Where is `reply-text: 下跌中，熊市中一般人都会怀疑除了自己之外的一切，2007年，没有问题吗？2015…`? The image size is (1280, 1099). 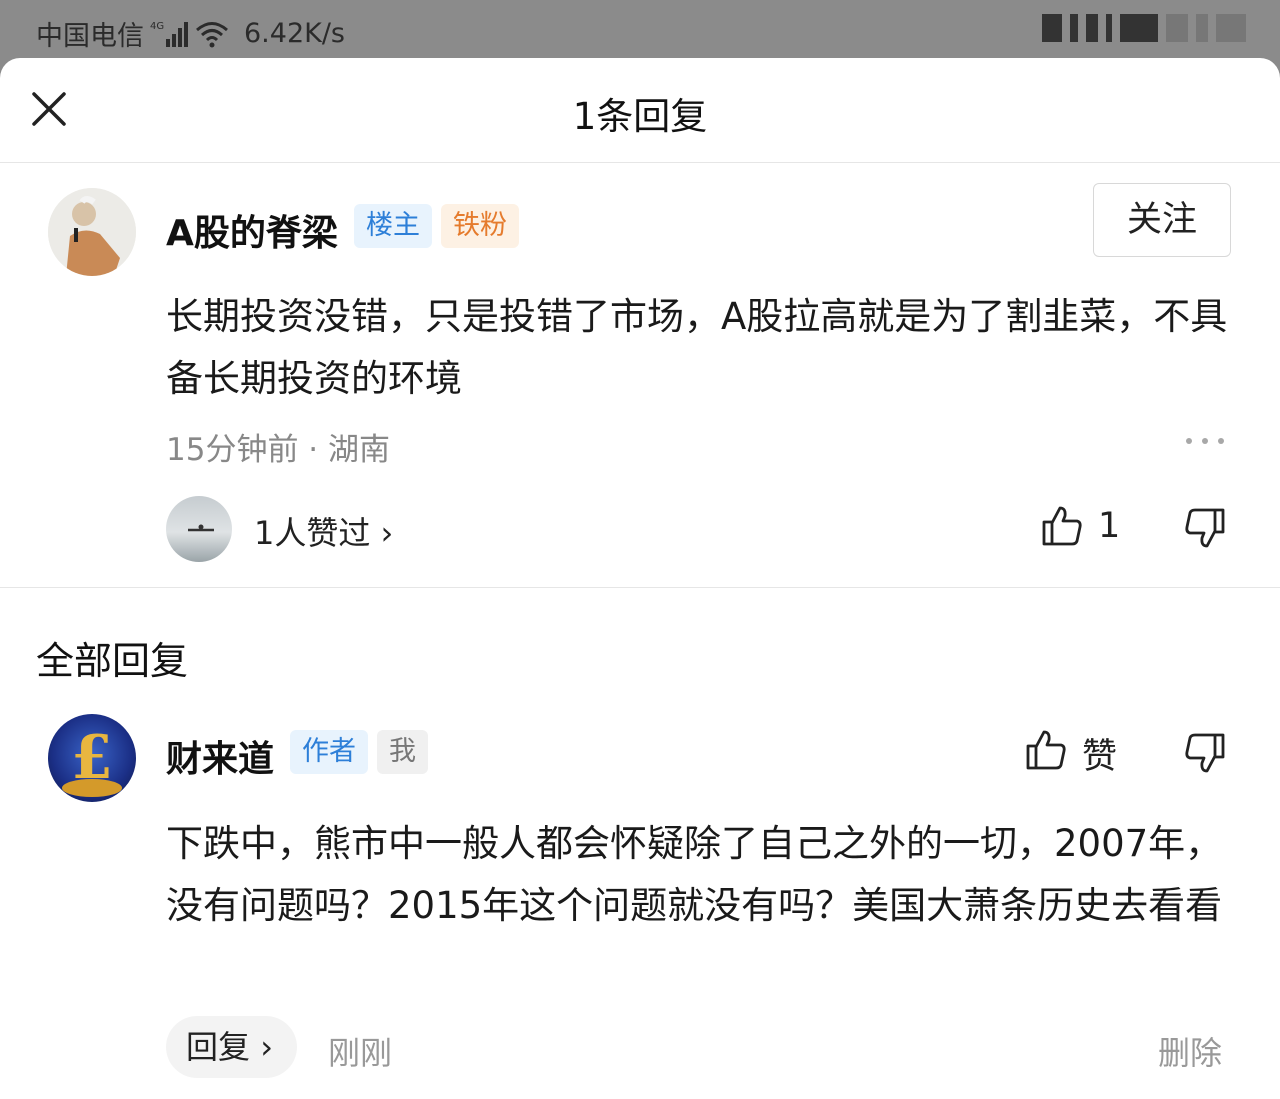 reply-text: 下跌中，熊市中一般人都会怀疑除了自己之外的一切，2007年，没有问题吗？2015… is located at coordinates (694, 874).